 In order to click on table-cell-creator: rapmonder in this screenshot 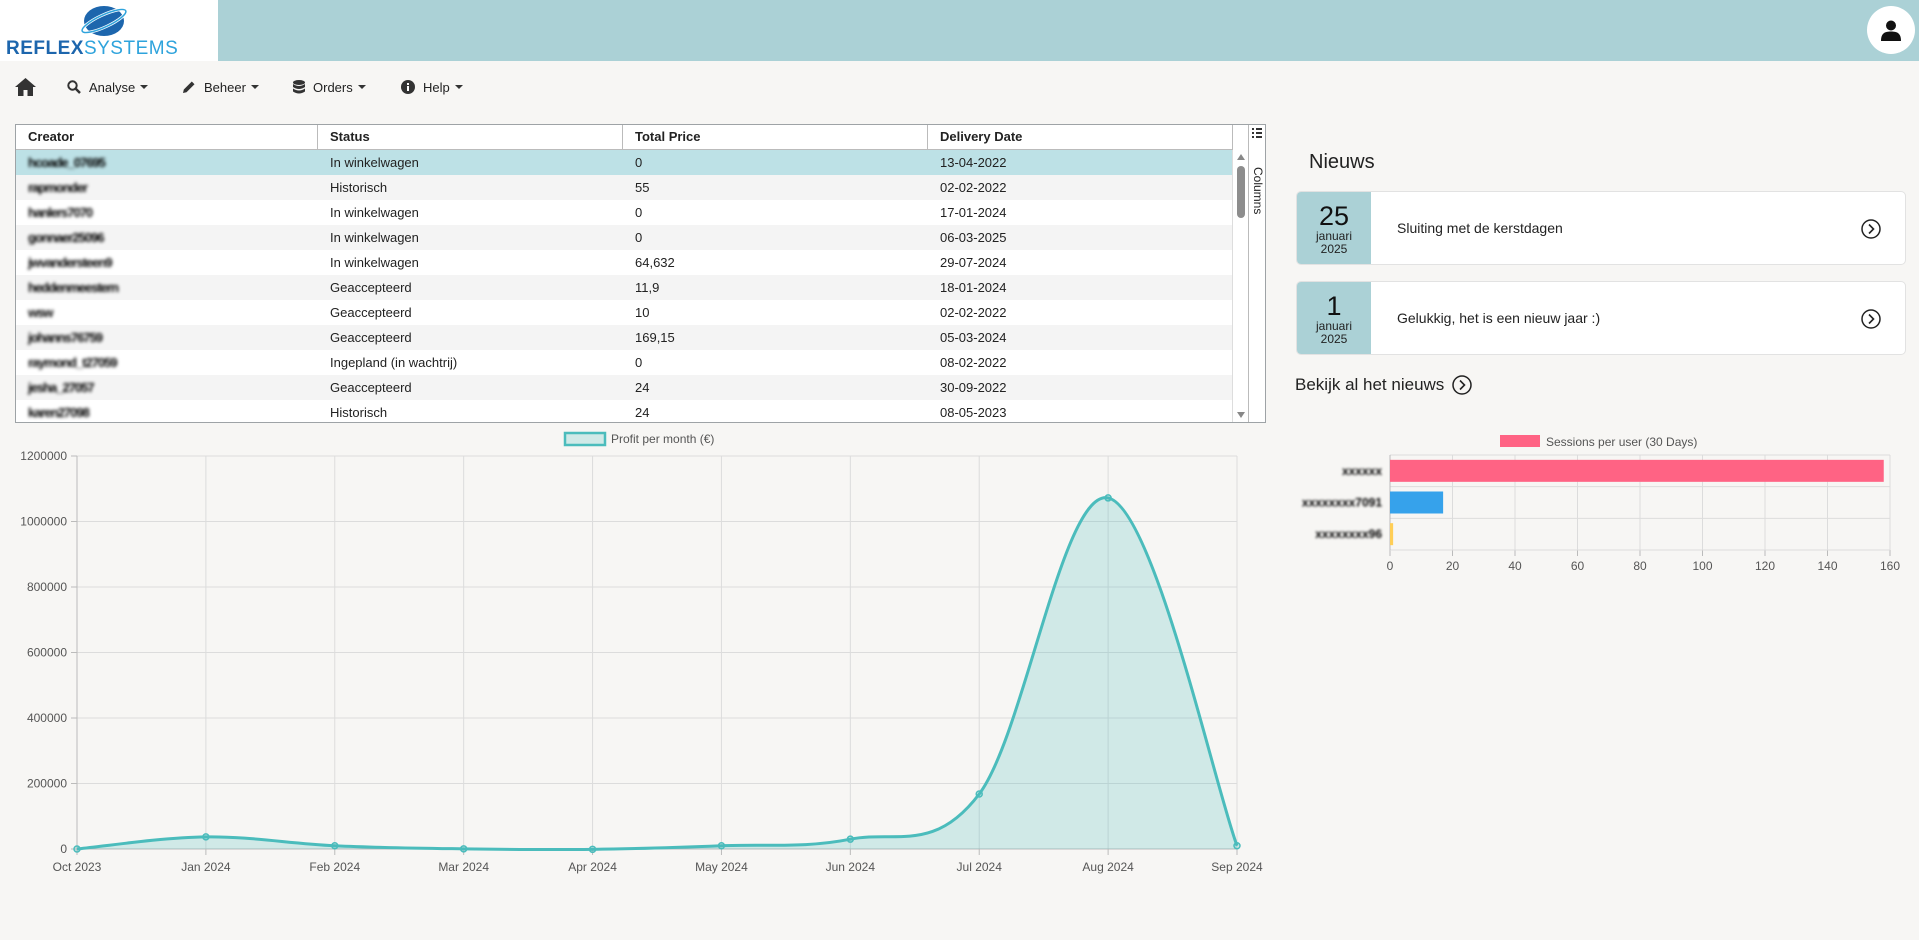, I will do `click(58, 187)`.